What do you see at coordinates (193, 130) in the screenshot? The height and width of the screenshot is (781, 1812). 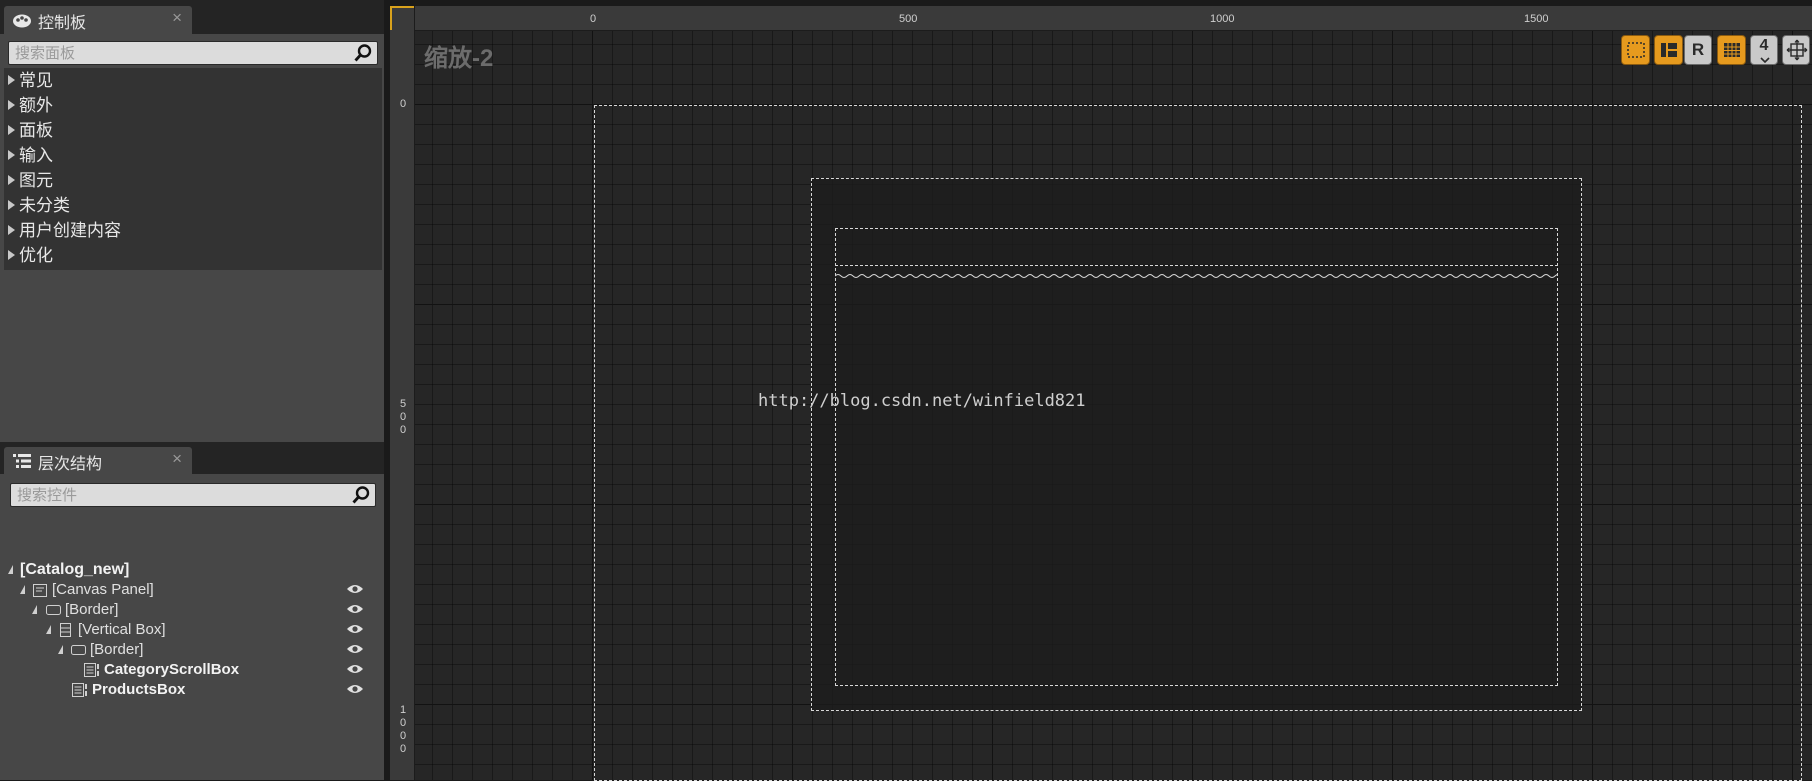 I see `category-item: 面板` at bounding box center [193, 130].